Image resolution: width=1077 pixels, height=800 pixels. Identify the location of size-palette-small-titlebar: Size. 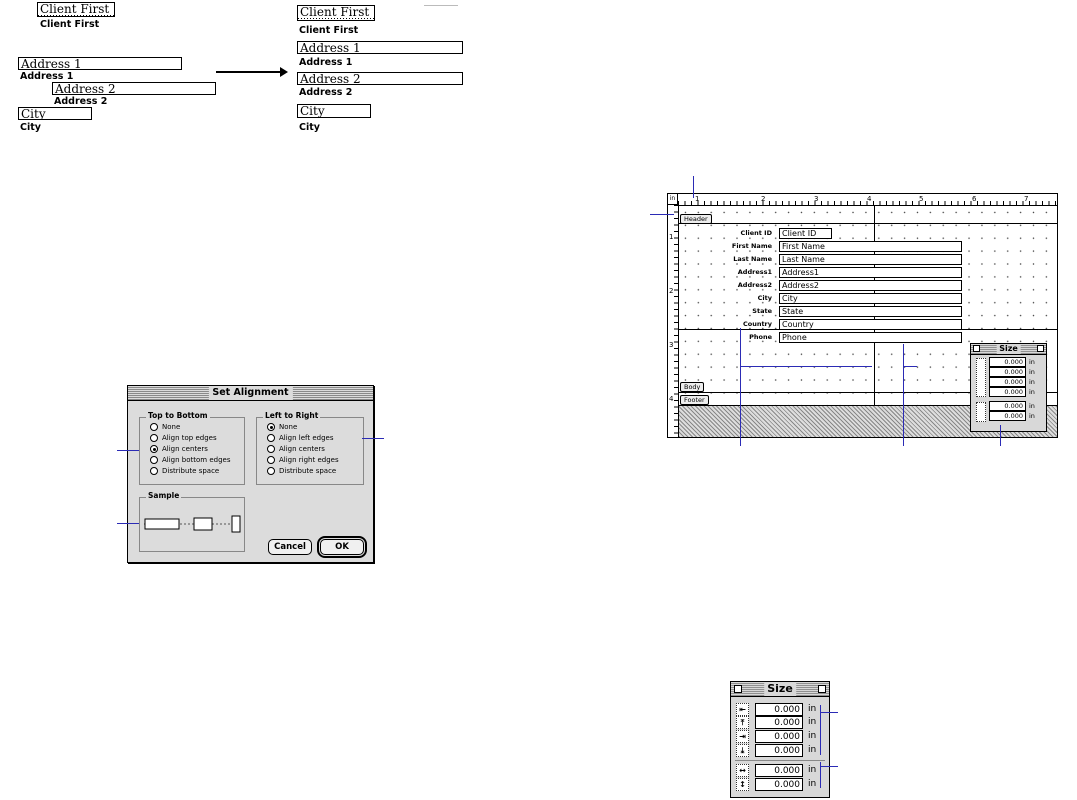
(1008, 349).